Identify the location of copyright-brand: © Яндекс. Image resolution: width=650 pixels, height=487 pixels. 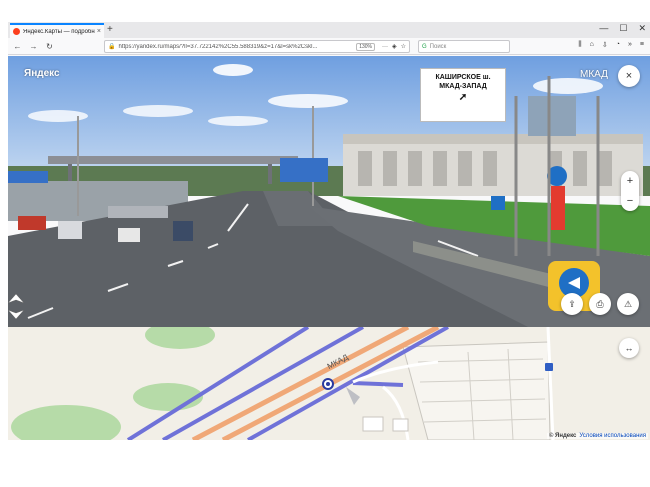
(562, 436).